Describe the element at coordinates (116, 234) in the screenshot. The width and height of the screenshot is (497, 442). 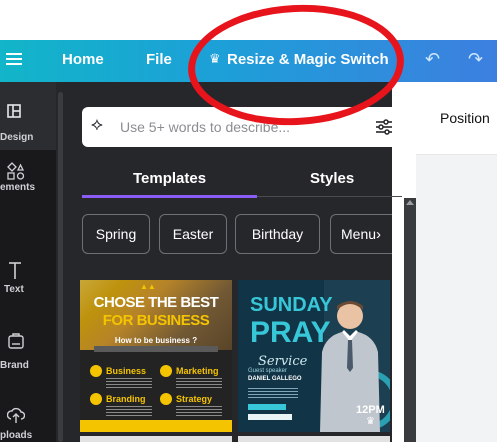
I see `chip-spring: Spring` at that location.